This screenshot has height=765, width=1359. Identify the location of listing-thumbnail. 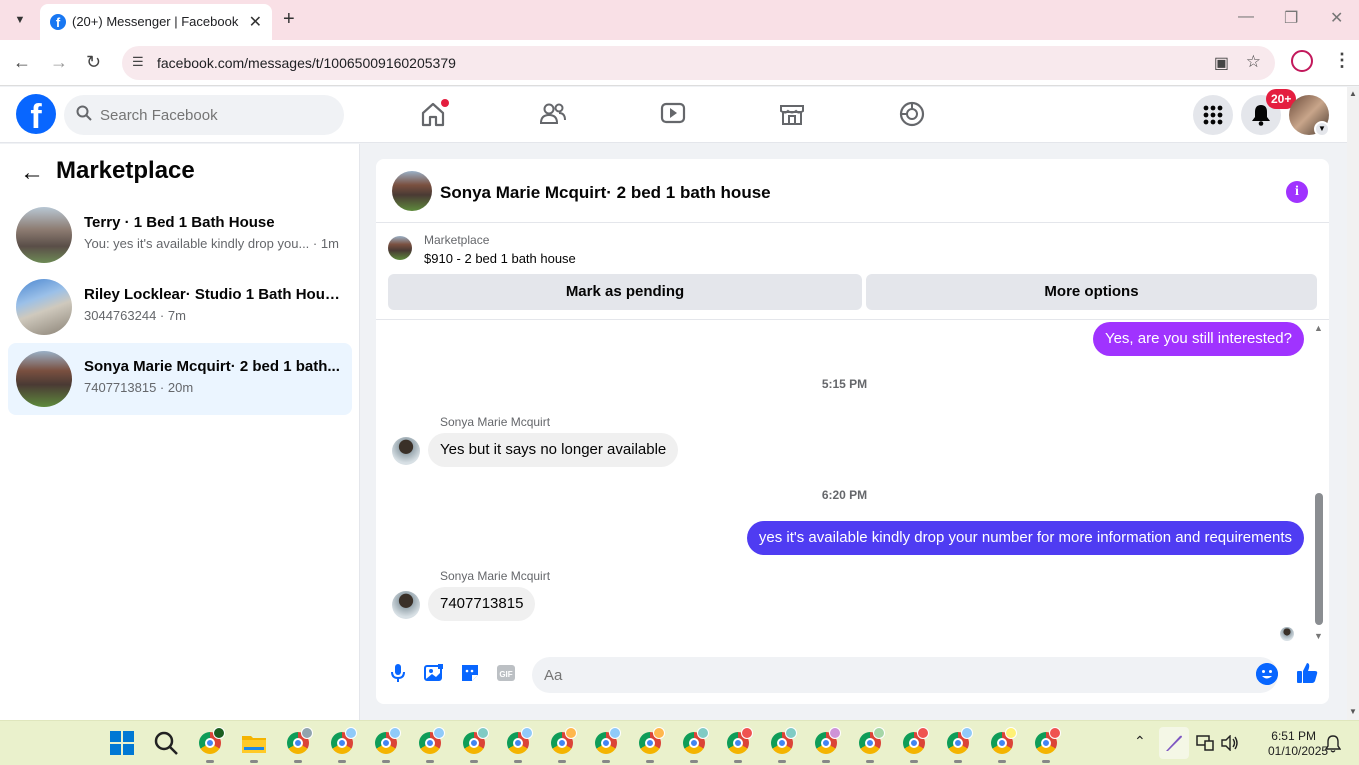
(400, 248).